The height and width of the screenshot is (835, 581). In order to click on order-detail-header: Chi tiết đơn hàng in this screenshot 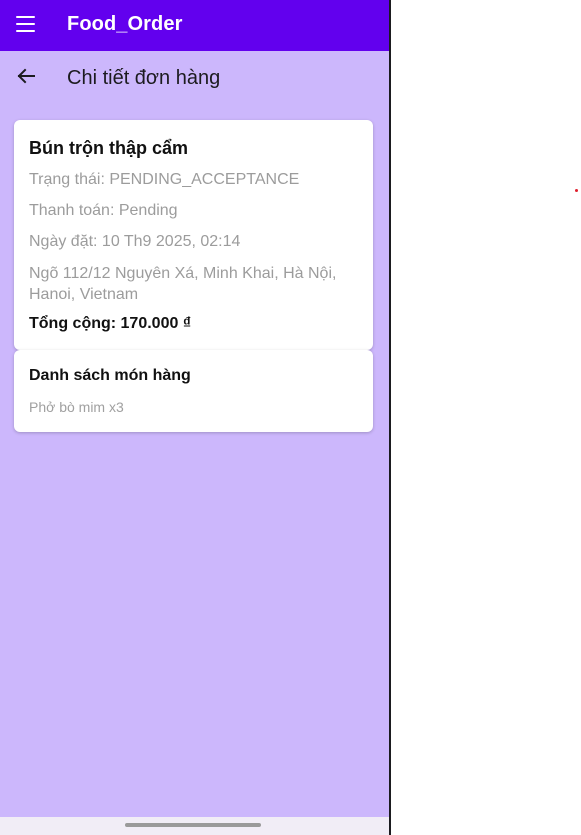, I will do `click(194, 79)`.